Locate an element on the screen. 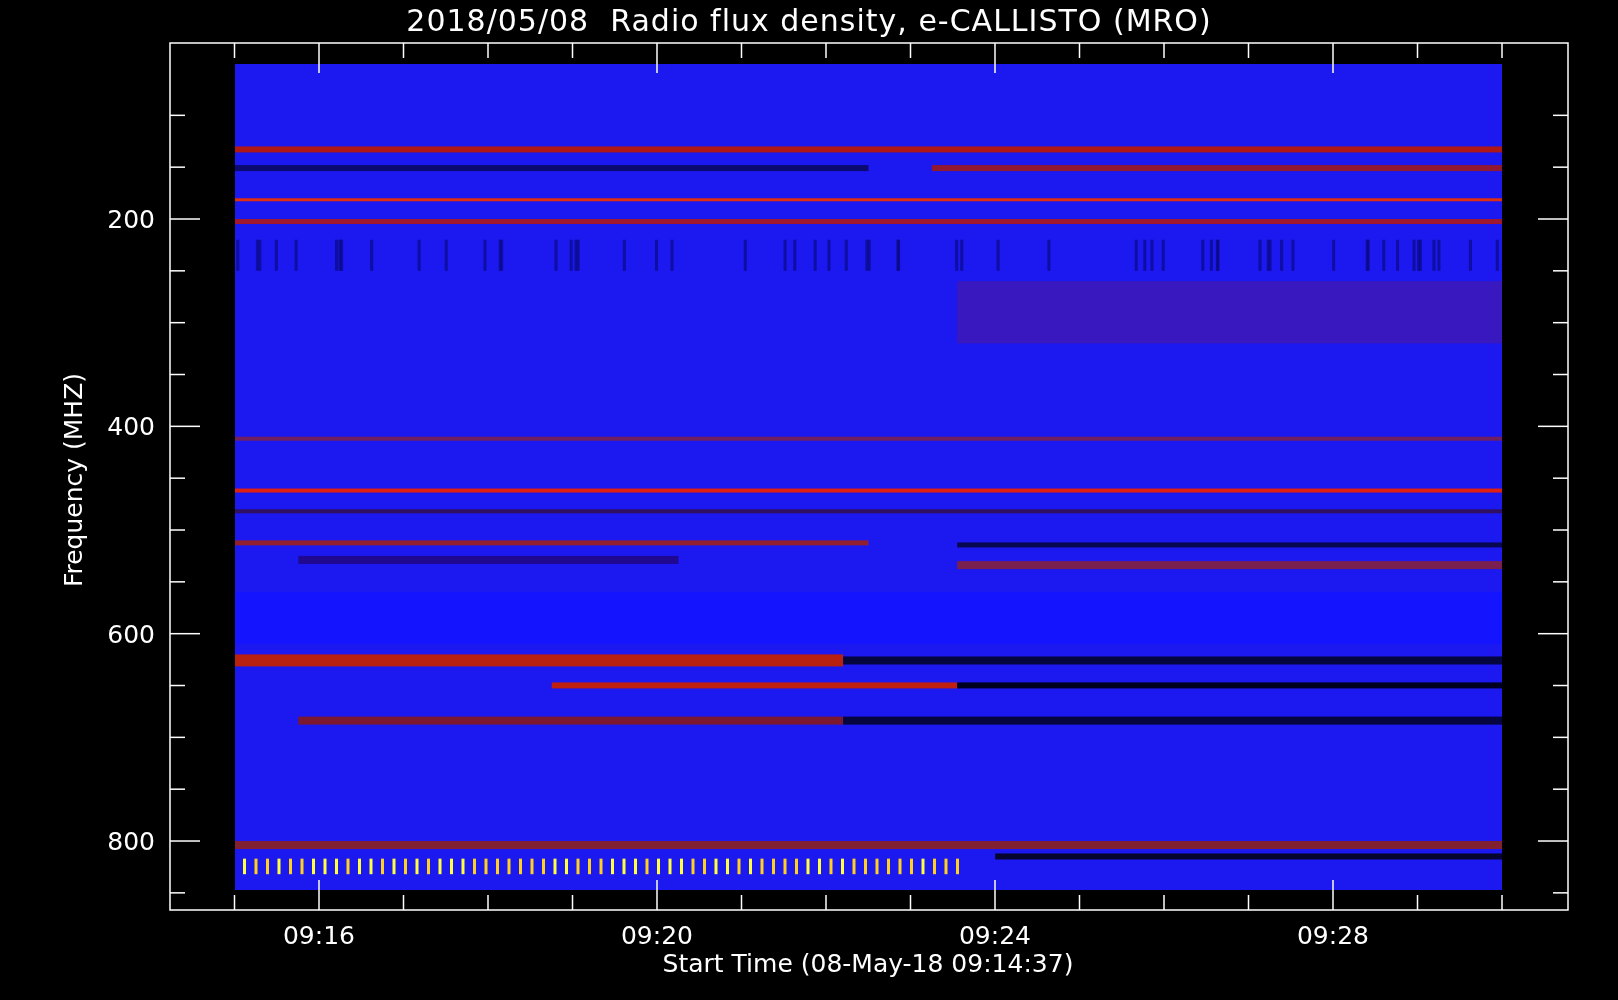 This screenshot has width=1618, height=1000. y-tick-label: 400 is located at coordinates (131, 427).